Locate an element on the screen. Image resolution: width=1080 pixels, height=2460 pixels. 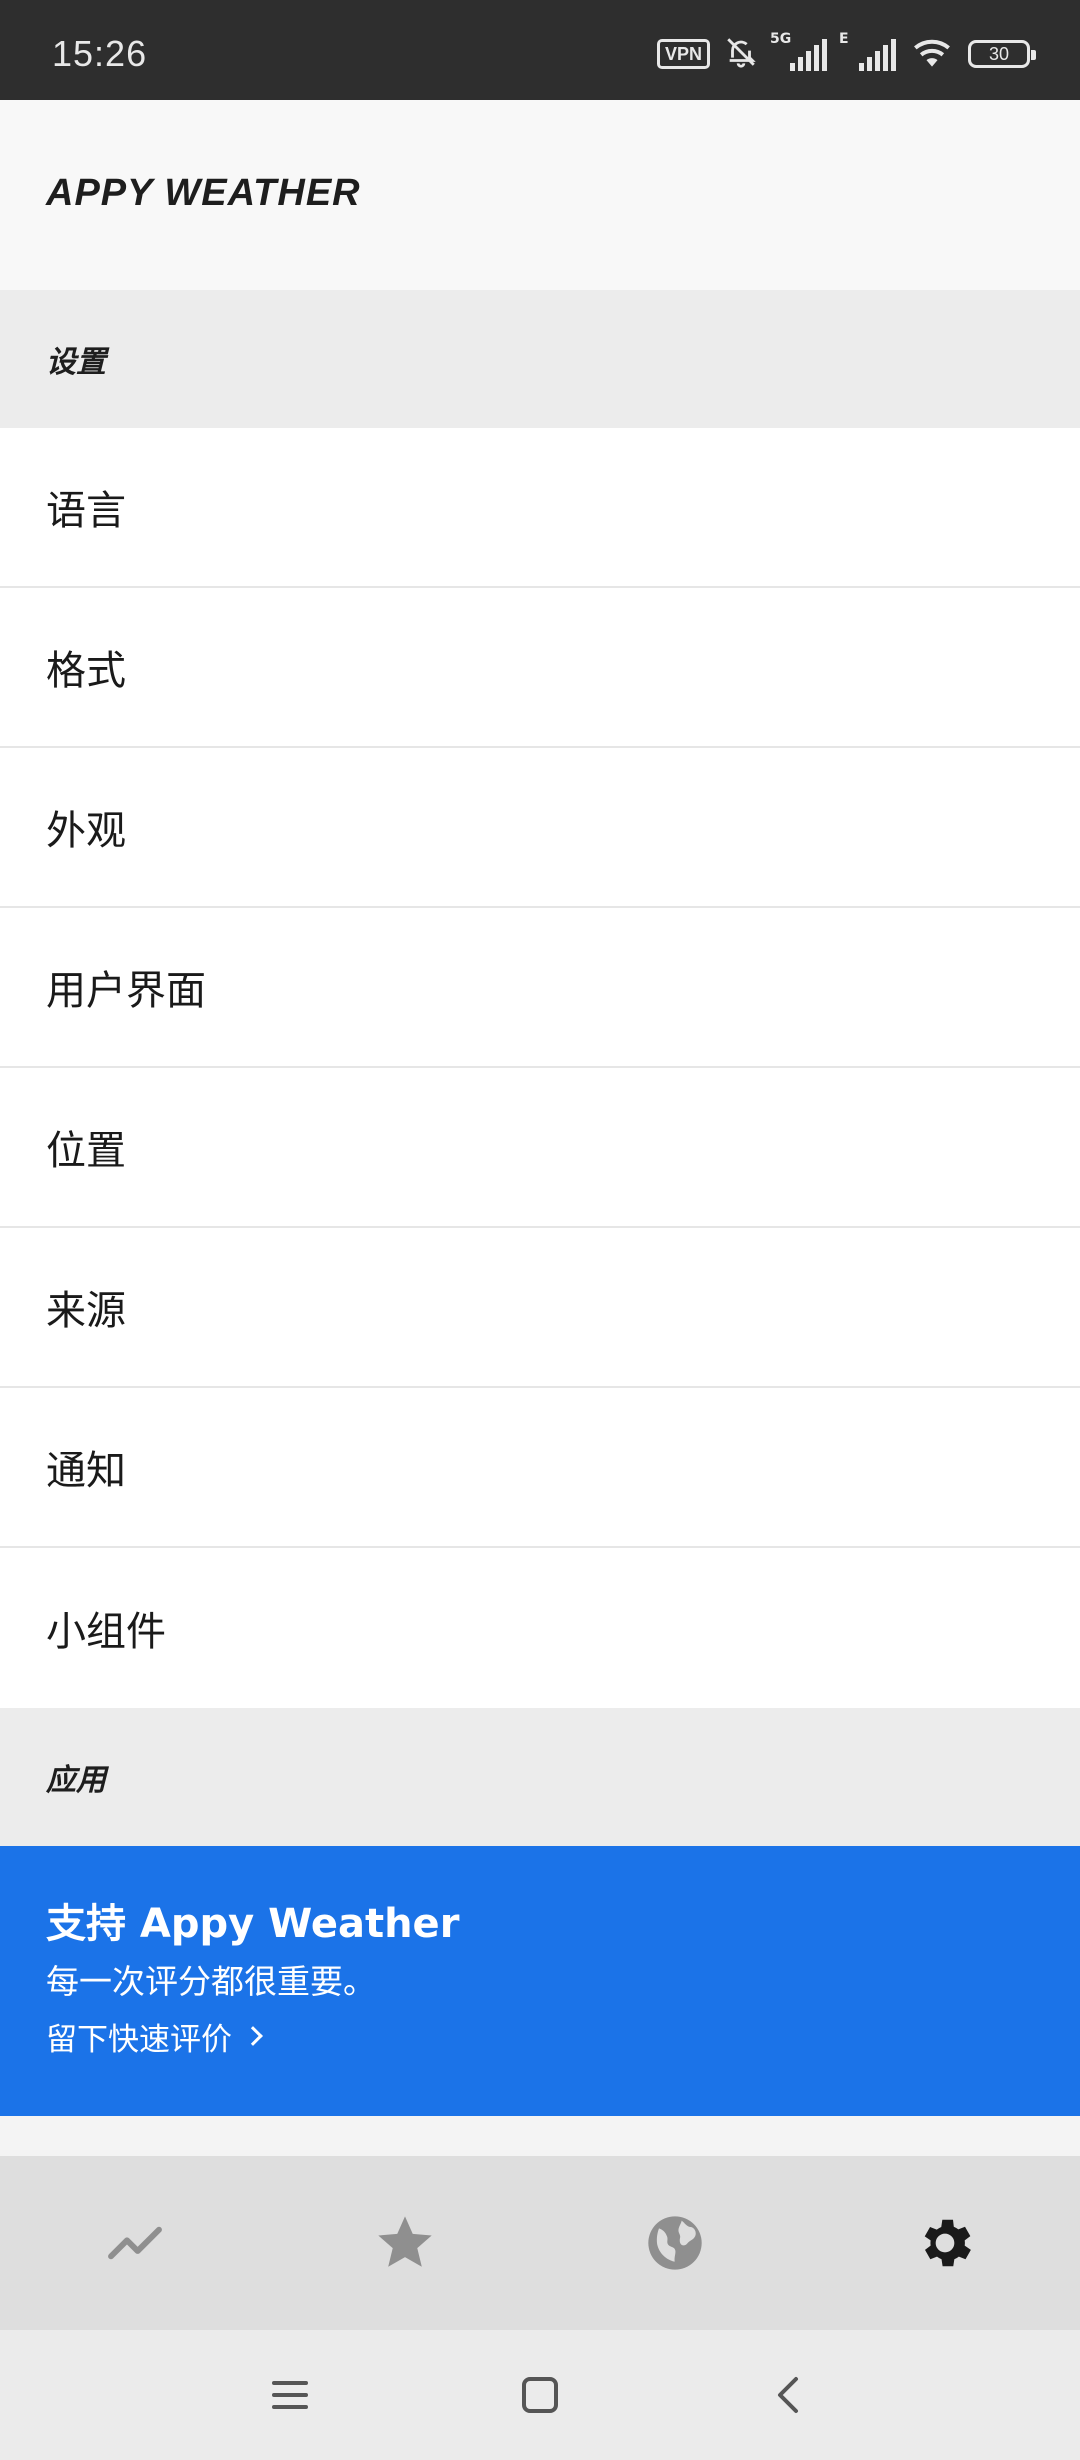
menu-item-label: 位置 is located at coordinates (86, 1151).